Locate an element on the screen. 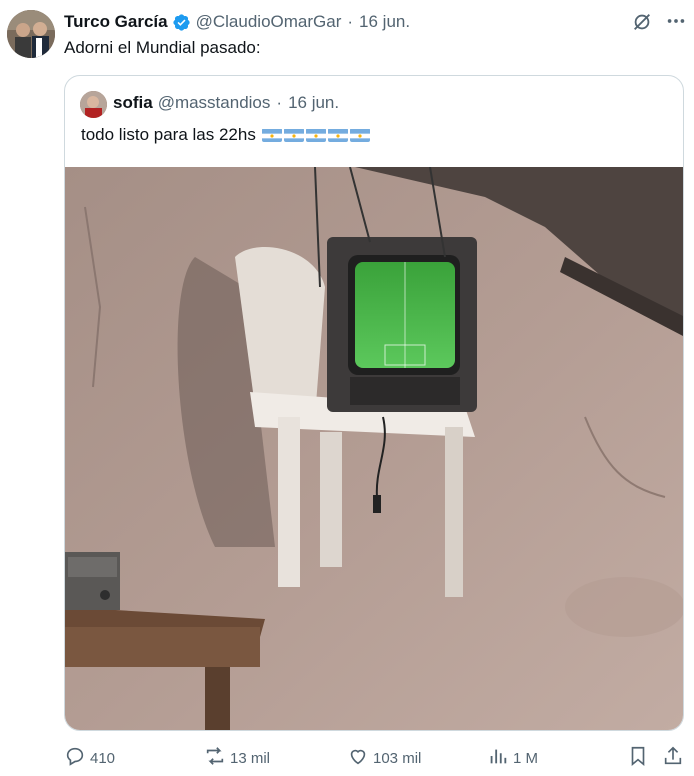  author-name: Turco García is located at coordinates (116, 22).